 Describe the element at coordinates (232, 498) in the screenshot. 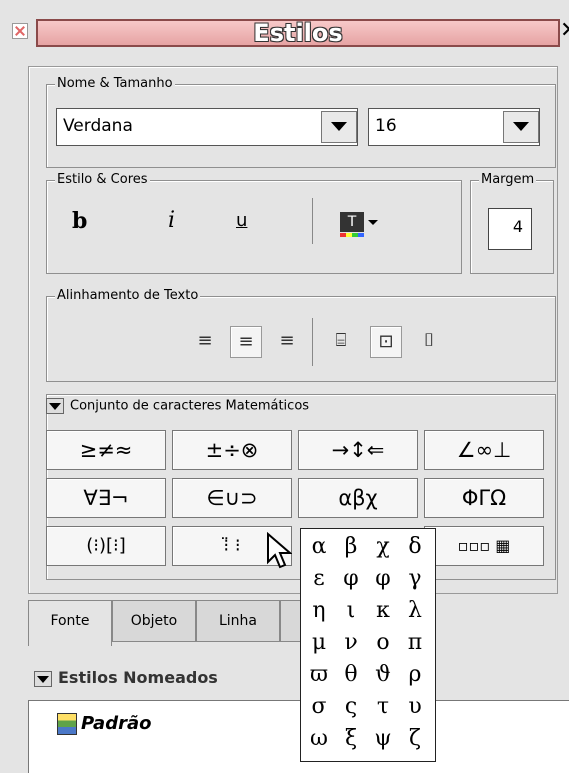

I see `charset-cell: ∈∪⊃` at that location.